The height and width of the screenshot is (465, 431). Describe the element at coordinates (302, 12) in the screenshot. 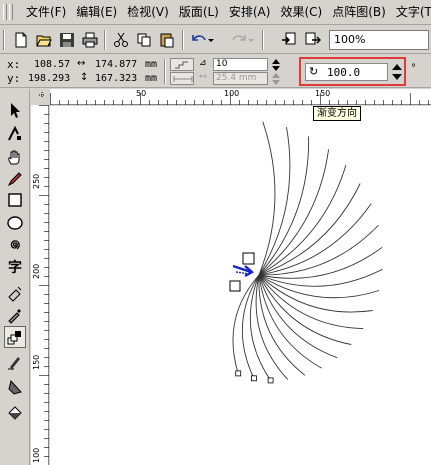

I see `menu-effects: 效果(C)` at that location.